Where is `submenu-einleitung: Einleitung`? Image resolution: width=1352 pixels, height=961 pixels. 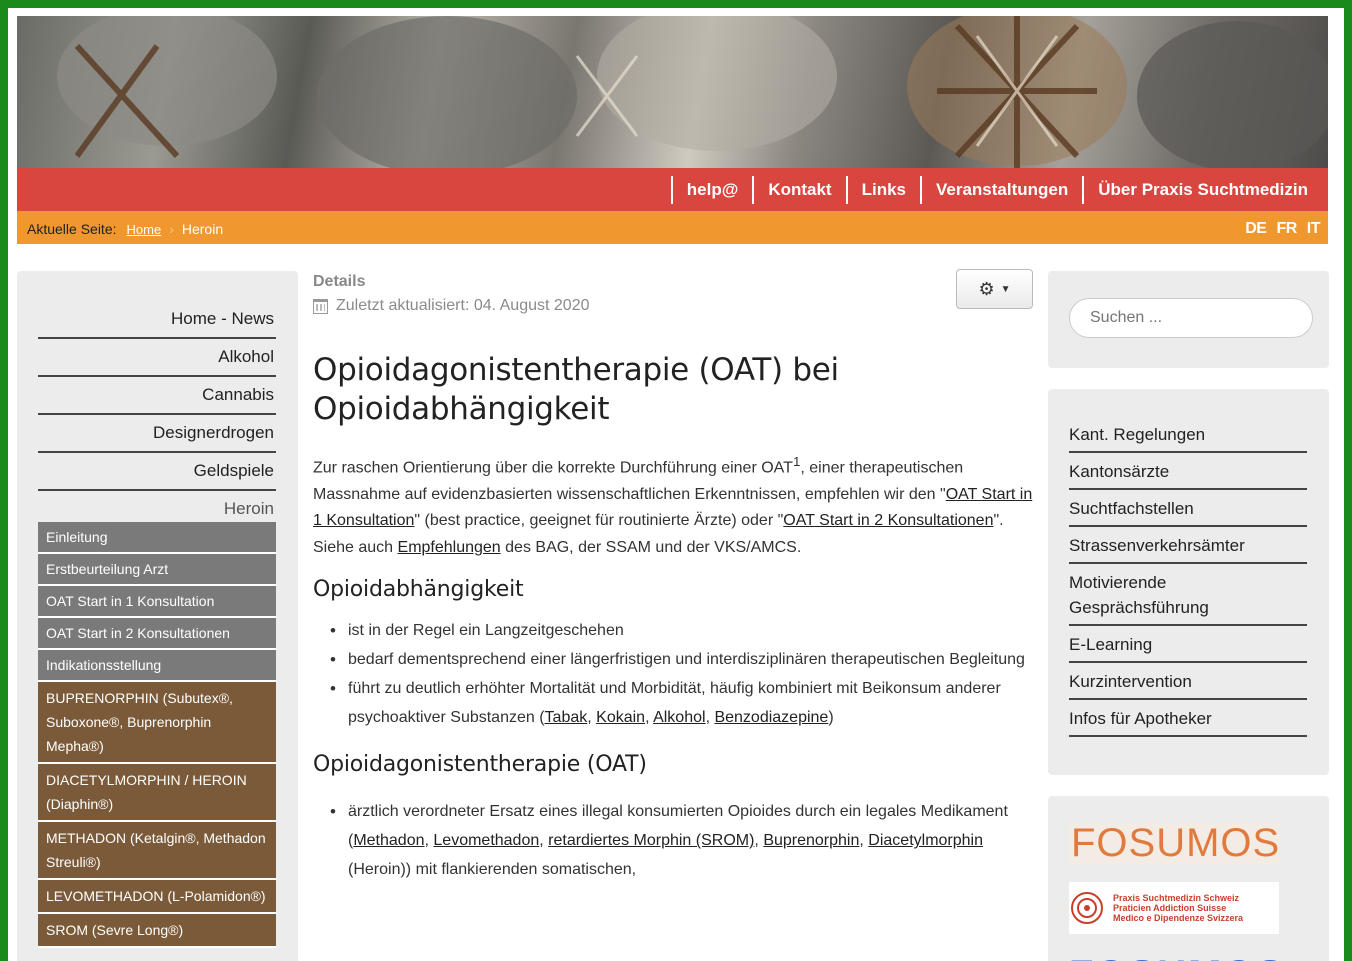 submenu-einleitung: Einleitung is located at coordinates (157, 538).